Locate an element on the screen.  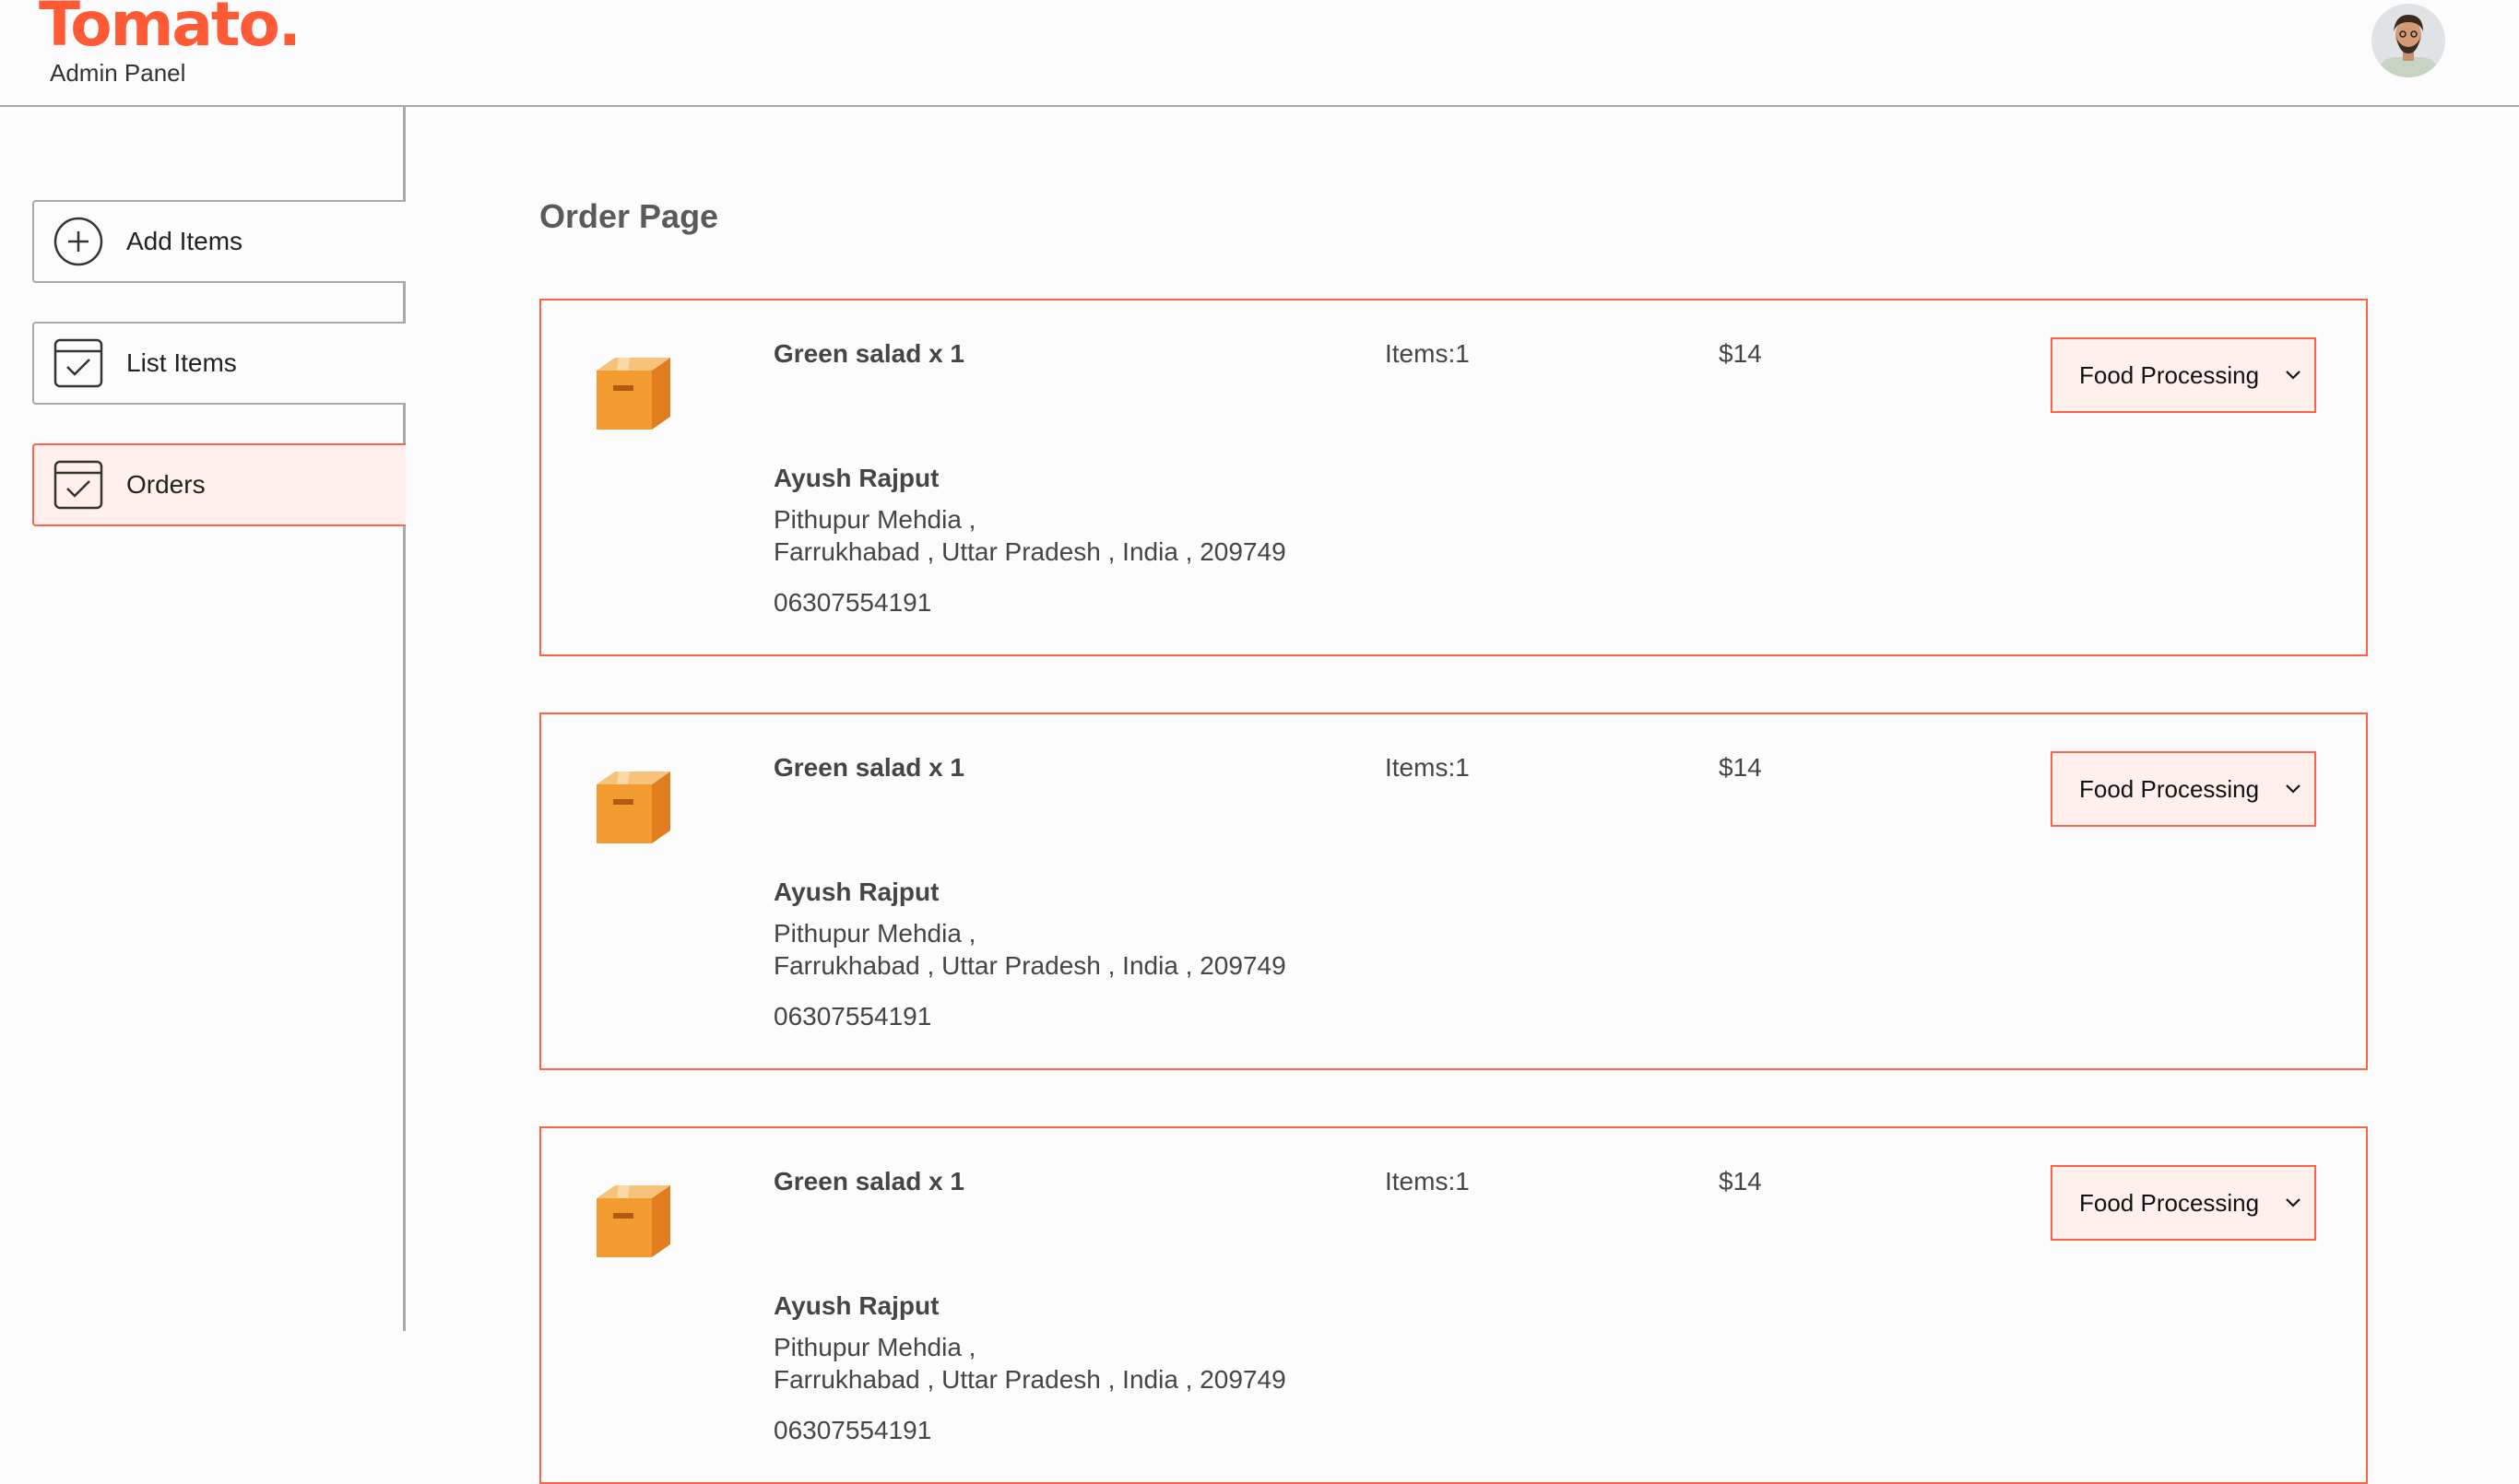
sidebar-item-label: List Items is located at coordinates (181, 362).